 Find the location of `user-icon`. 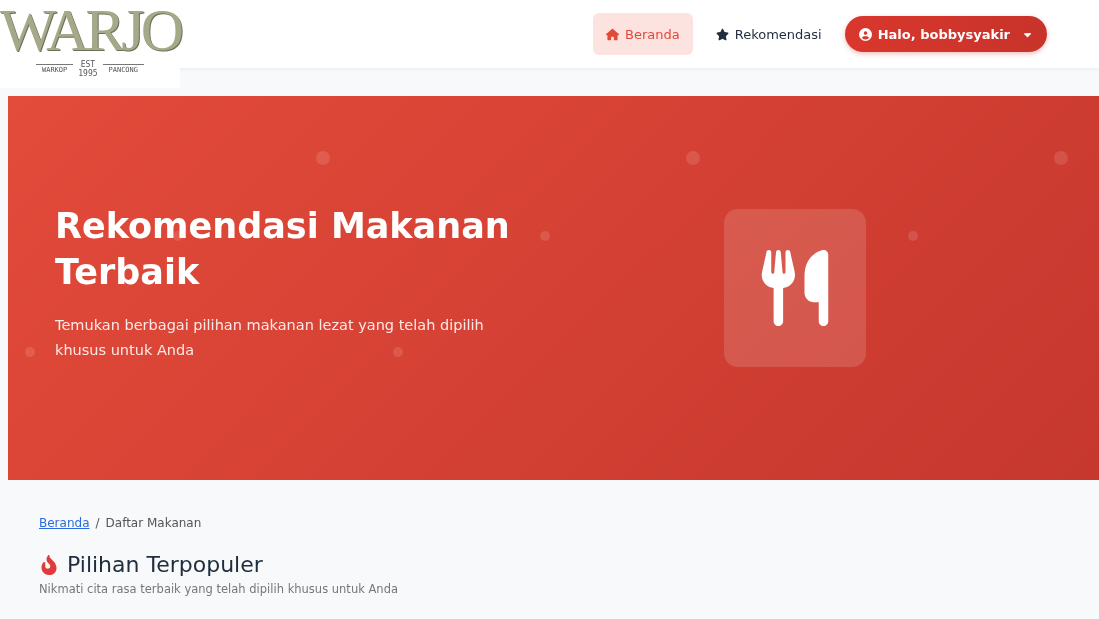

user-icon is located at coordinates (865, 34).